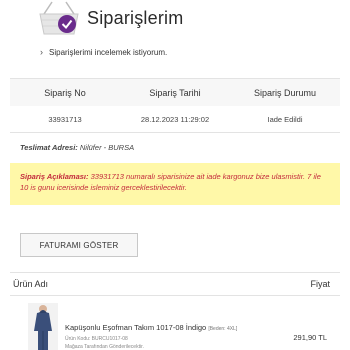 The height and width of the screenshot is (350, 350). I want to click on products-table-header: Ürün Adı Fiyat, so click(175, 284).